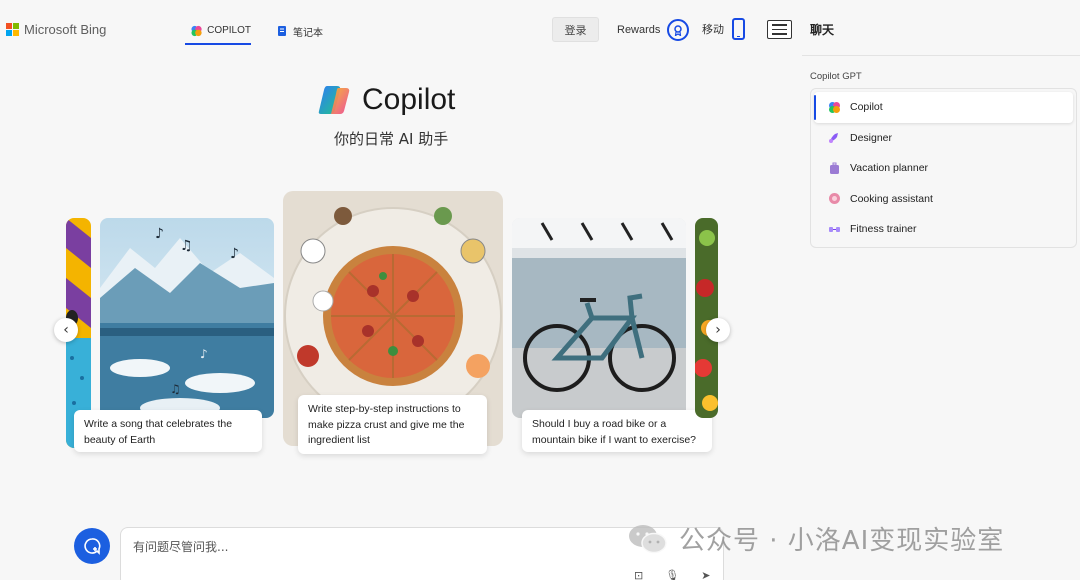 This screenshot has height=580, width=1080. What do you see at coordinates (834, 107) in the screenshot?
I see `copilot-icon` at bounding box center [834, 107].